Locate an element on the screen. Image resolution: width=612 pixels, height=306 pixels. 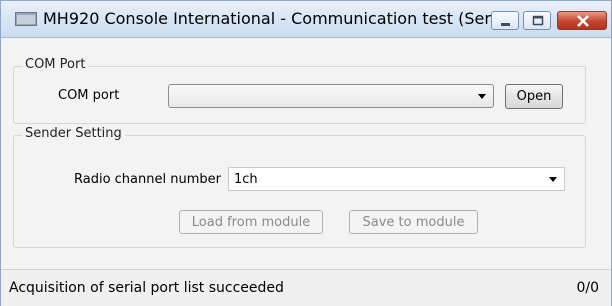
save-to-module-button: Save to module is located at coordinates (413, 222).